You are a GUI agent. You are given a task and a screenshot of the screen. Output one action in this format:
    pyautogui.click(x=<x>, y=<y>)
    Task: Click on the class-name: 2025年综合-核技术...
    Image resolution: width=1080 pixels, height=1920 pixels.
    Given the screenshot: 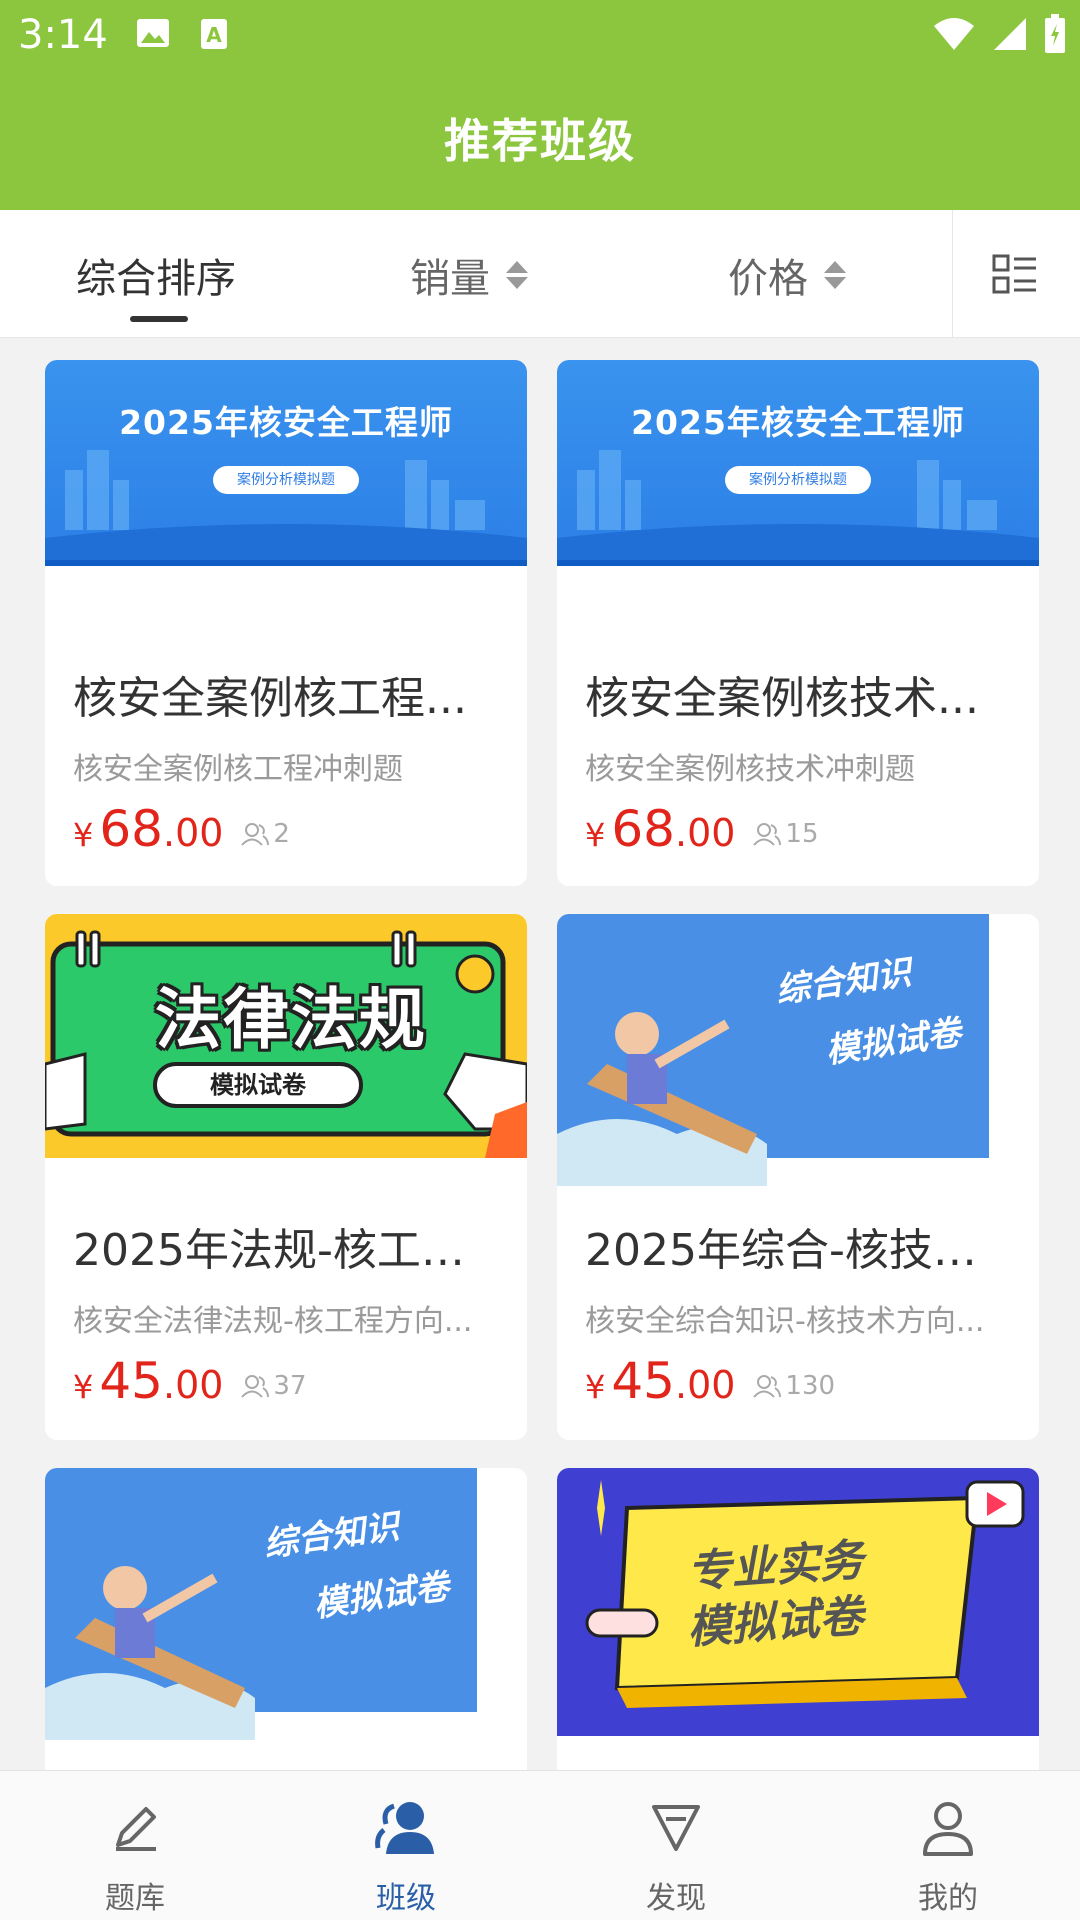 What is the action you would take?
    pyautogui.click(x=800, y=1250)
    